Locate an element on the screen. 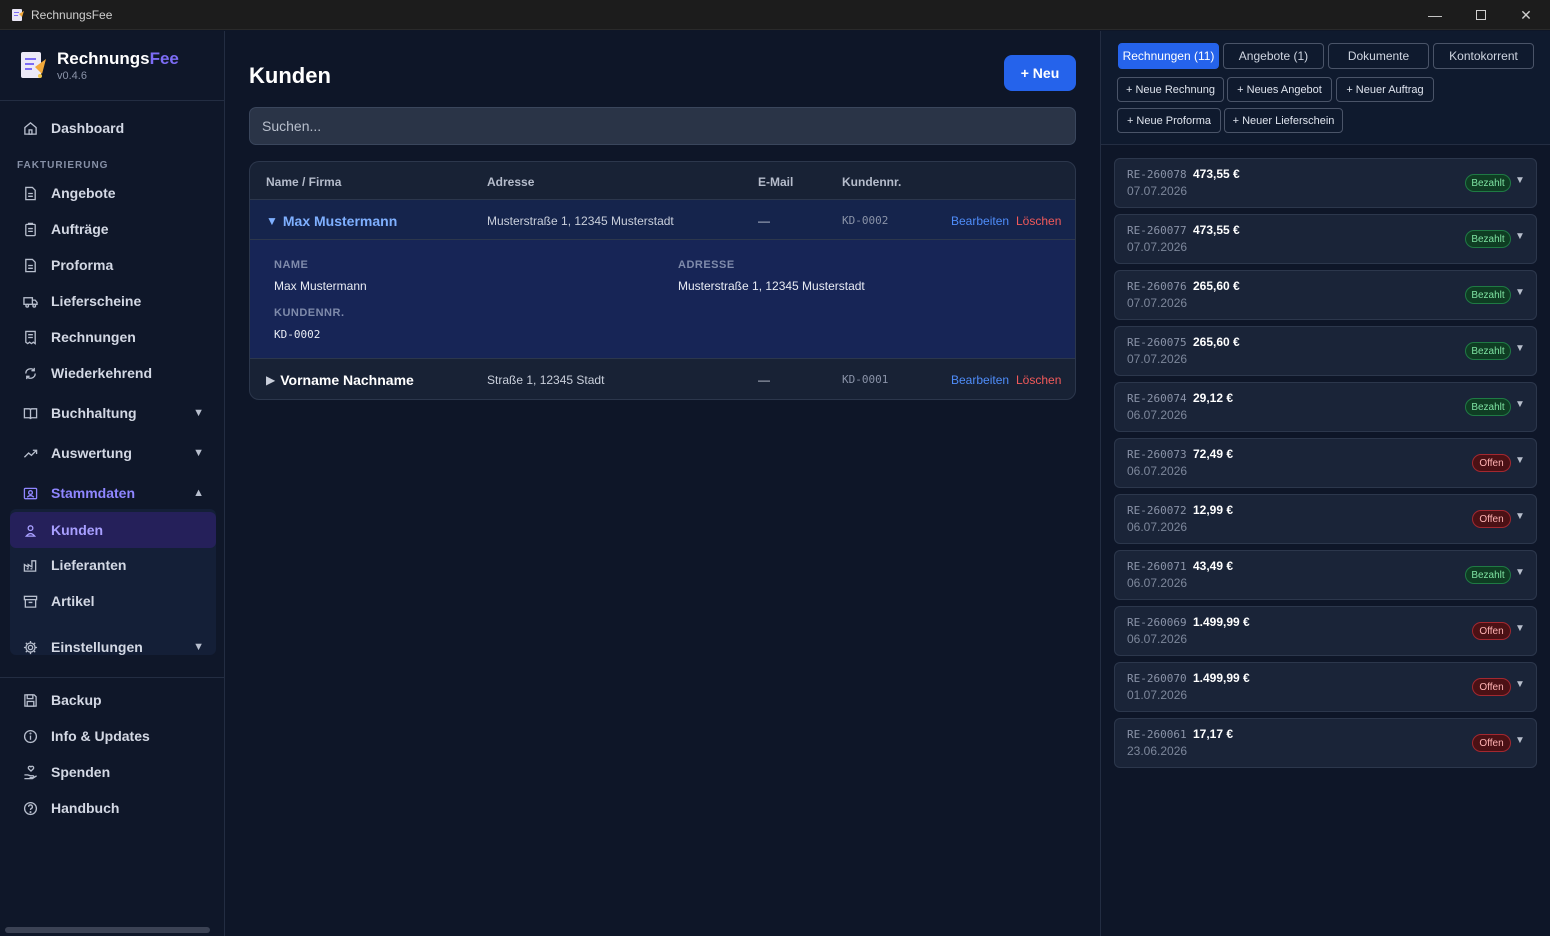 Image resolution: width=1550 pixels, height=936 pixels. expand-icon: ▼ is located at coordinates (272, 221).